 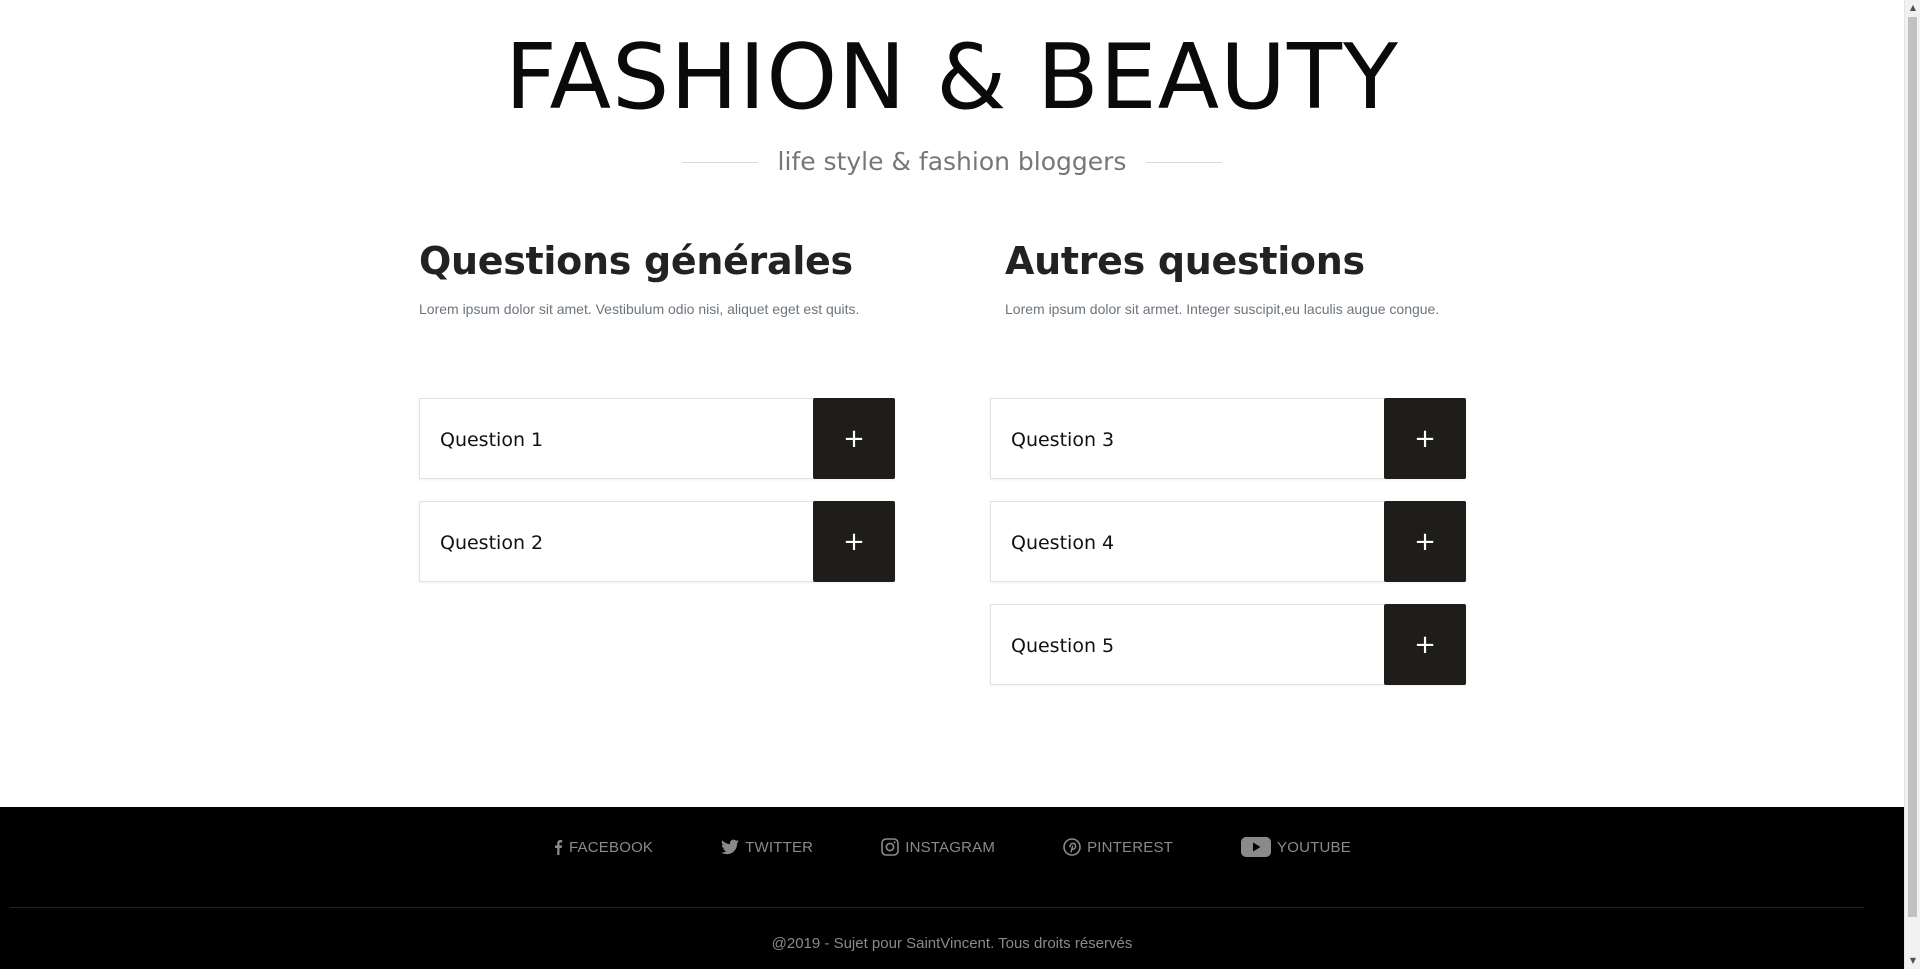 What do you see at coordinates (719, 162) in the screenshot?
I see `tagline-divider-left` at bounding box center [719, 162].